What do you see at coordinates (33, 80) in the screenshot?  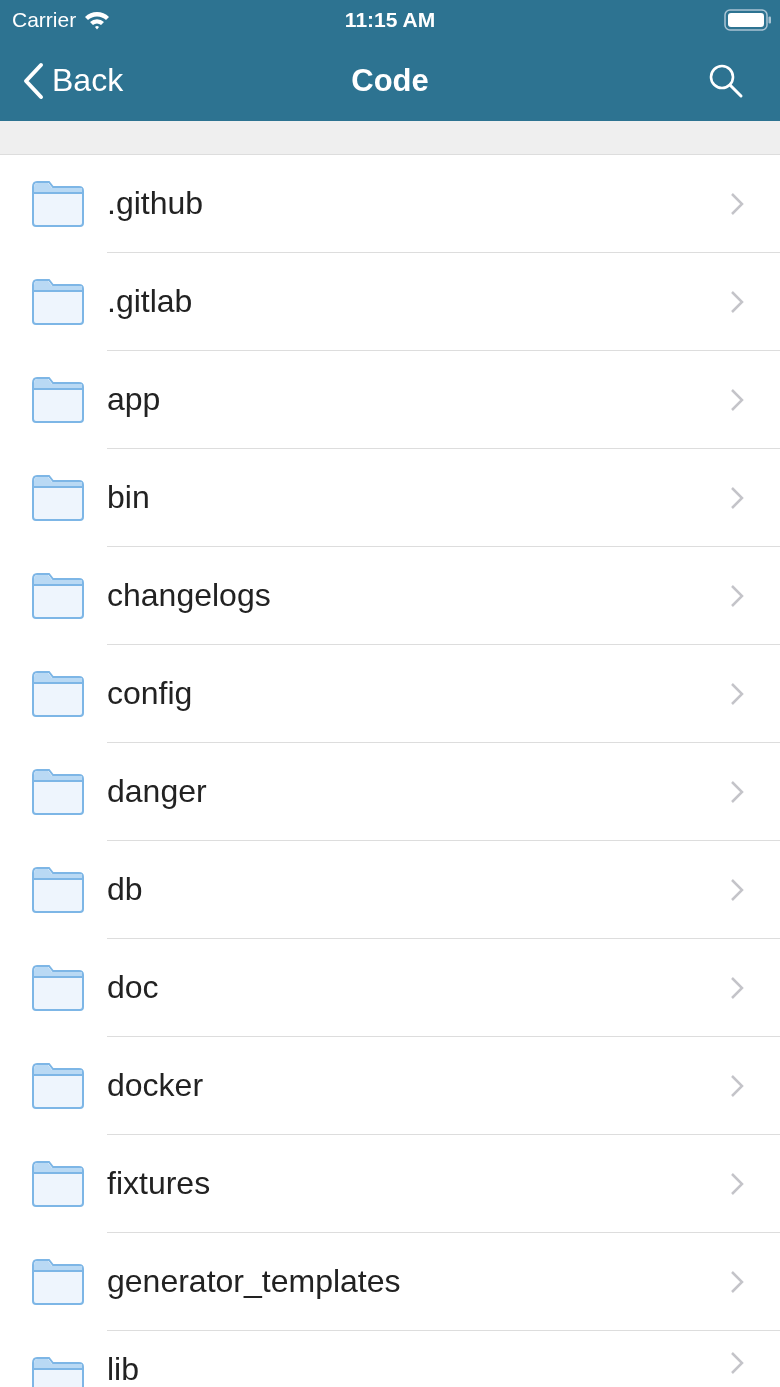 I see `chevron-left-icon` at bounding box center [33, 80].